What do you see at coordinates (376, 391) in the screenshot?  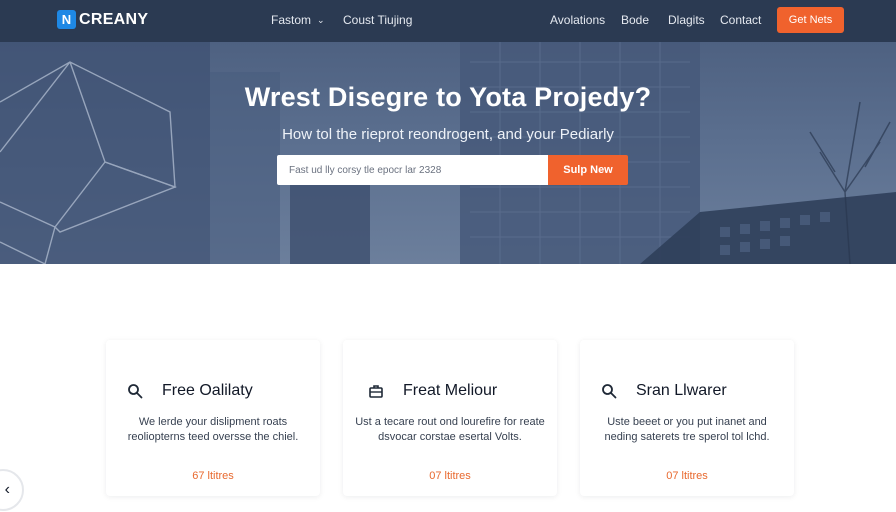 I see `briefcase-icon` at bounding box center [376, 391].